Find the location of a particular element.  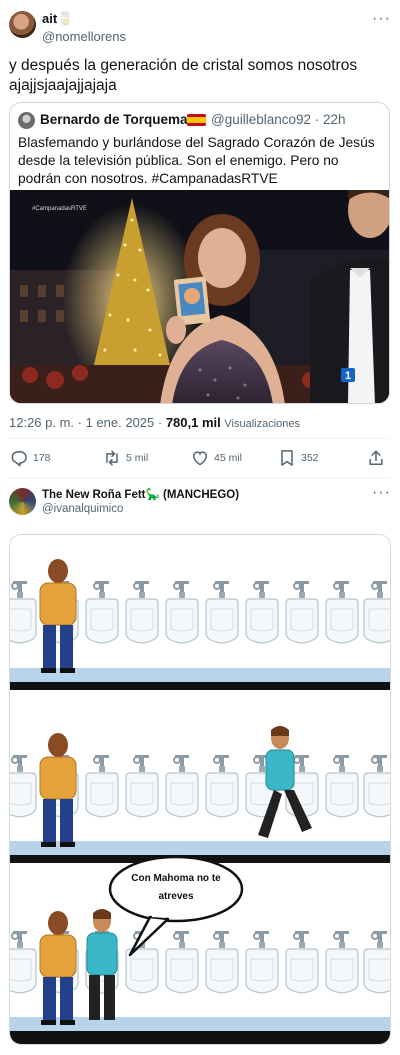

like-button: 45 mil is located at coordinates (216, 458).